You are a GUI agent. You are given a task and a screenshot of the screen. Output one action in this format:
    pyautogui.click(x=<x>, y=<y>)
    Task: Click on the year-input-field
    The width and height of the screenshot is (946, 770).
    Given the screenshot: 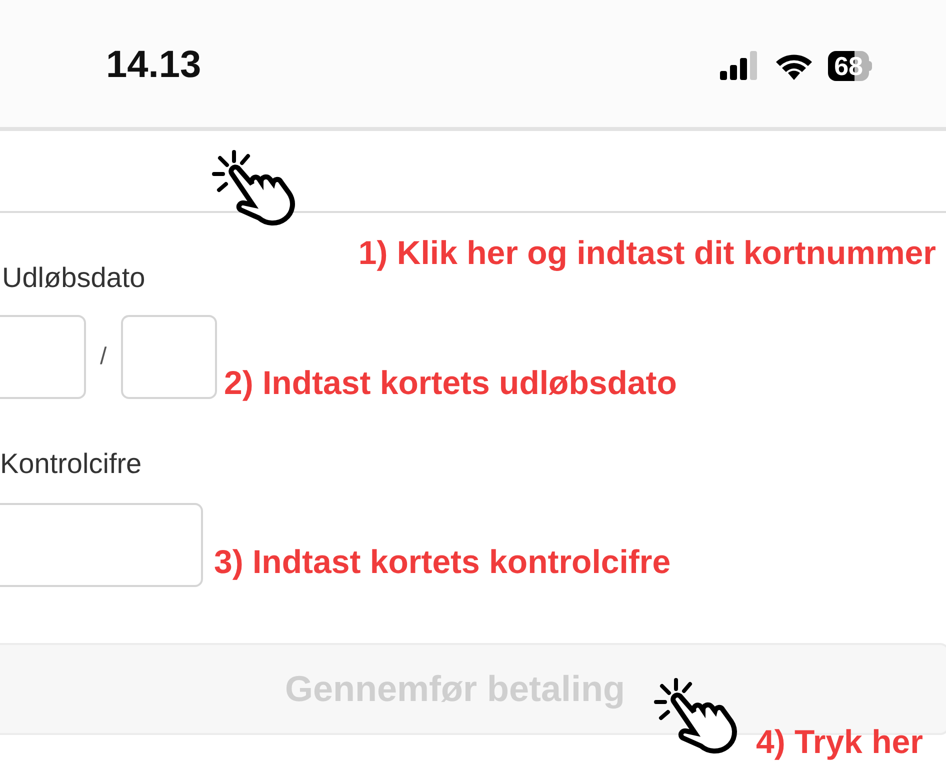 What is the action you would take?
    pyautogui.click(x=168, y=357)
    